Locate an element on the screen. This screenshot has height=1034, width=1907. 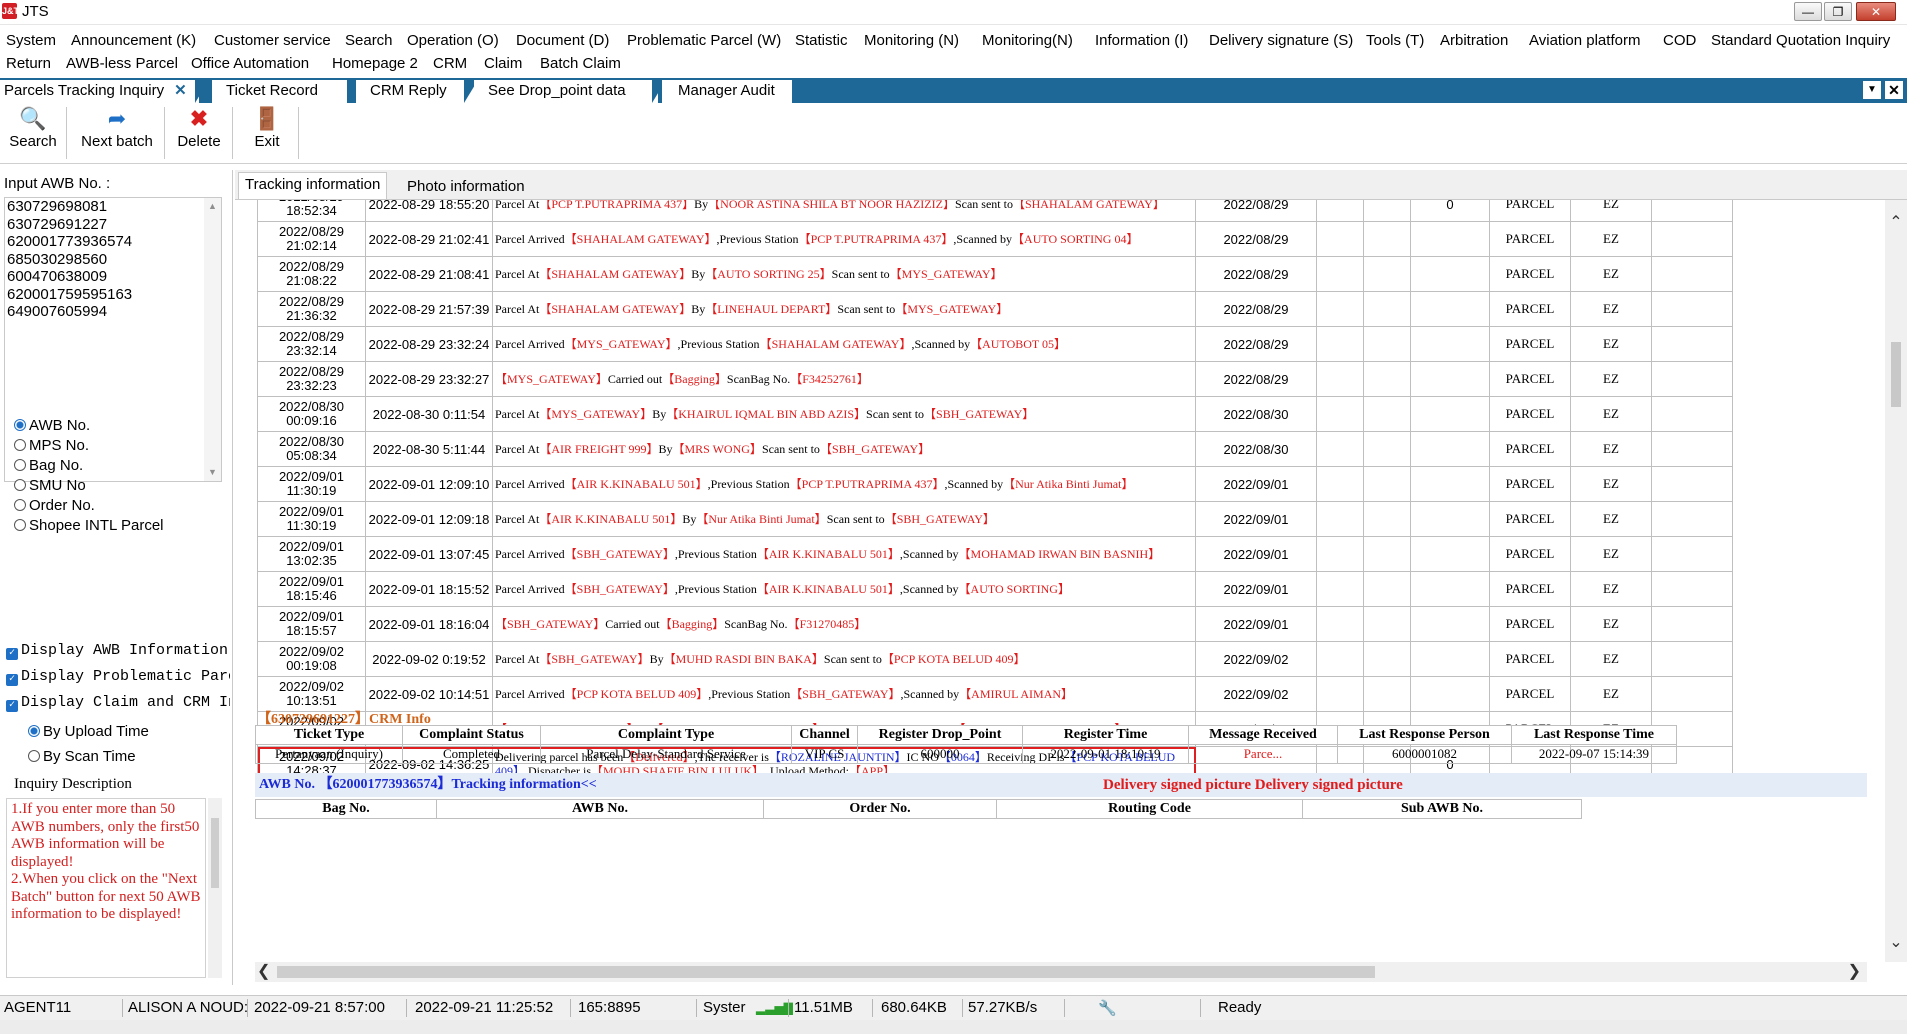
menu-information: Information (I) is located at coordinates (1141, 40).